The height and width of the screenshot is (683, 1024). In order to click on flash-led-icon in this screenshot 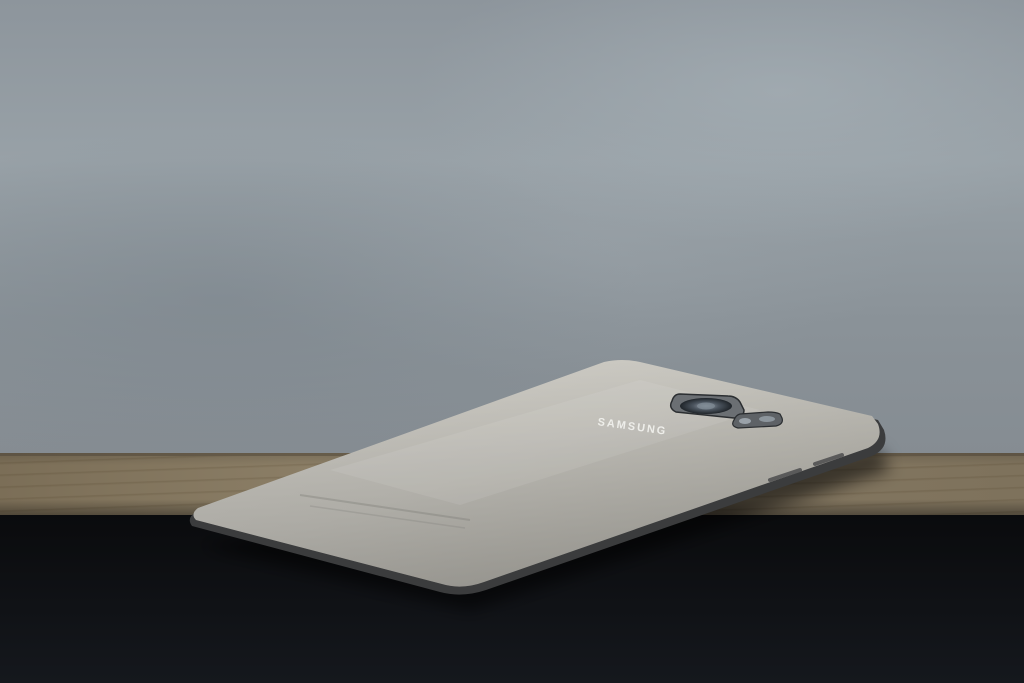, I will do `click(745, 421)`.